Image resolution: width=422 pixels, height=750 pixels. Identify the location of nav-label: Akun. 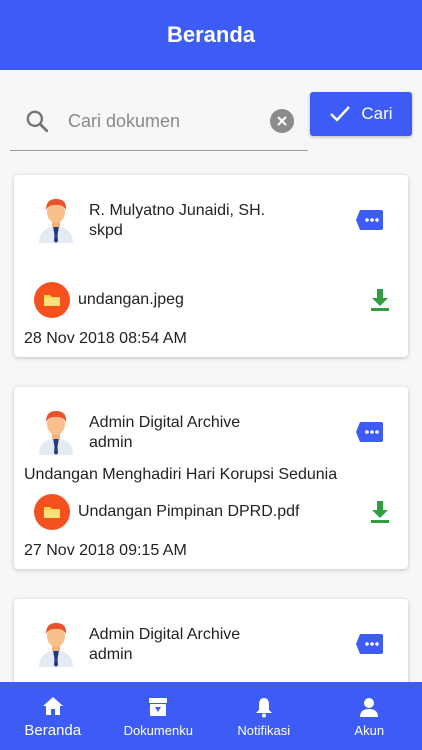
(369, 730).